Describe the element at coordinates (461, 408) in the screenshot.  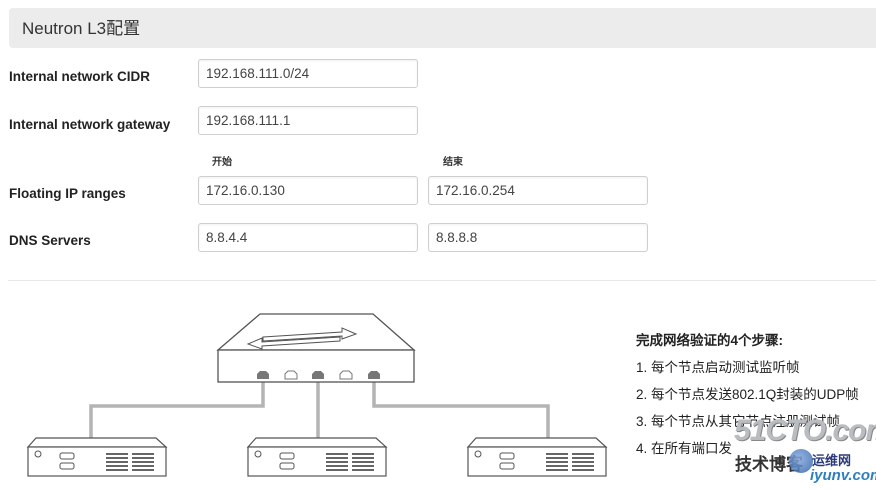
I see `link-right` at that location.